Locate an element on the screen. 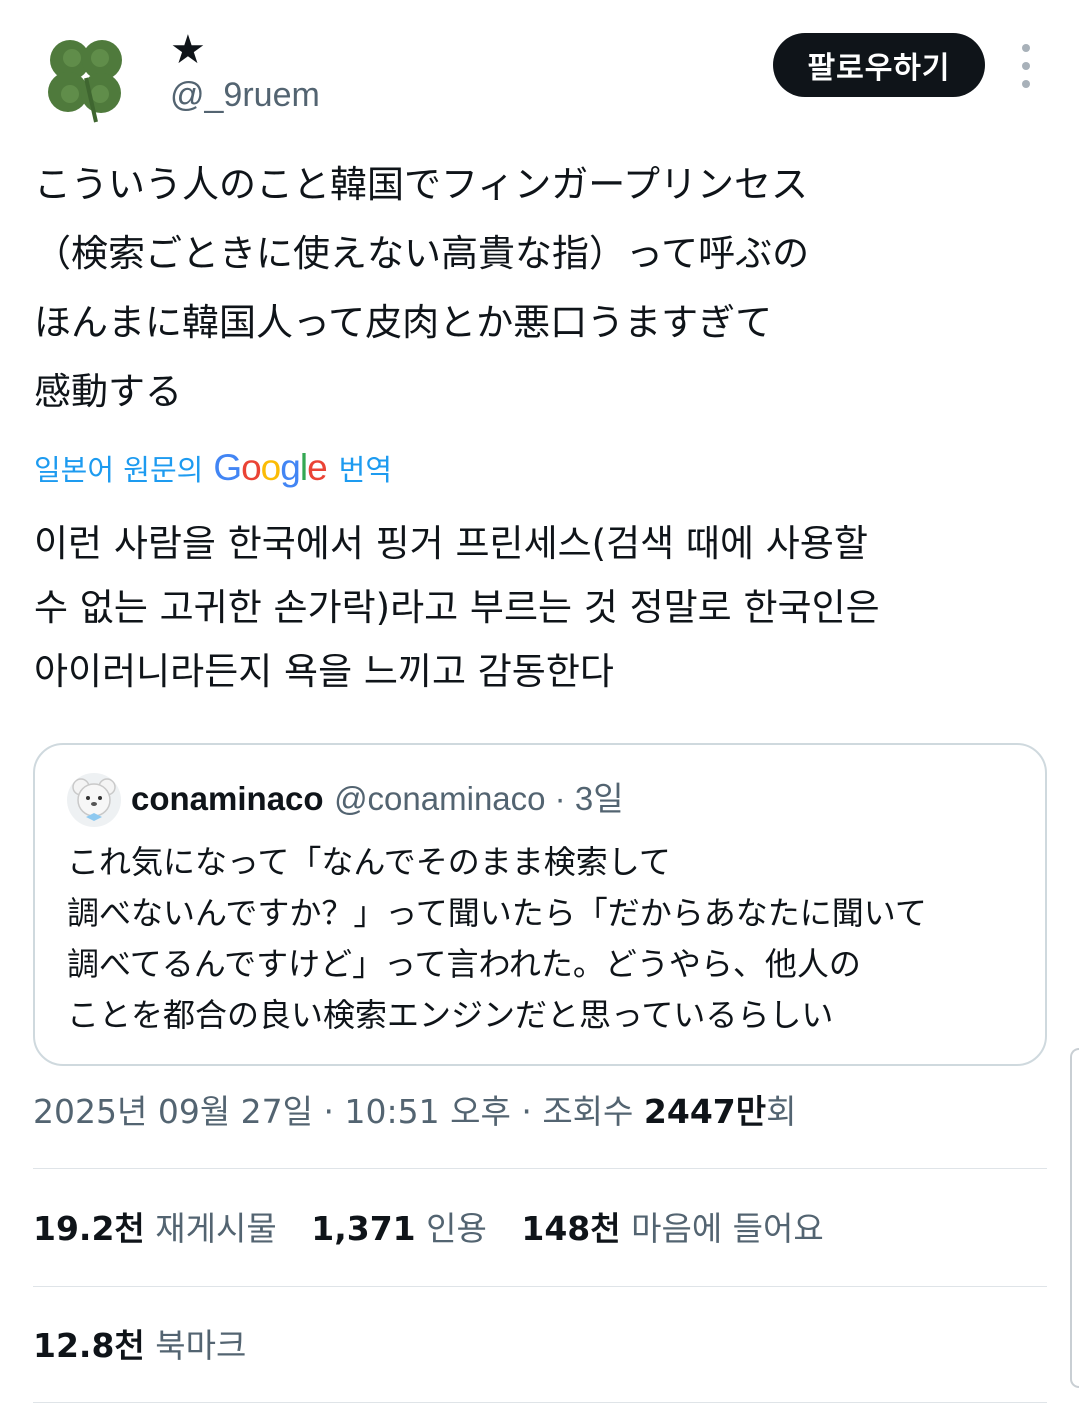 The image size is (1079, 1404). bear-avatar-icon is located at coordinates (94, 799).